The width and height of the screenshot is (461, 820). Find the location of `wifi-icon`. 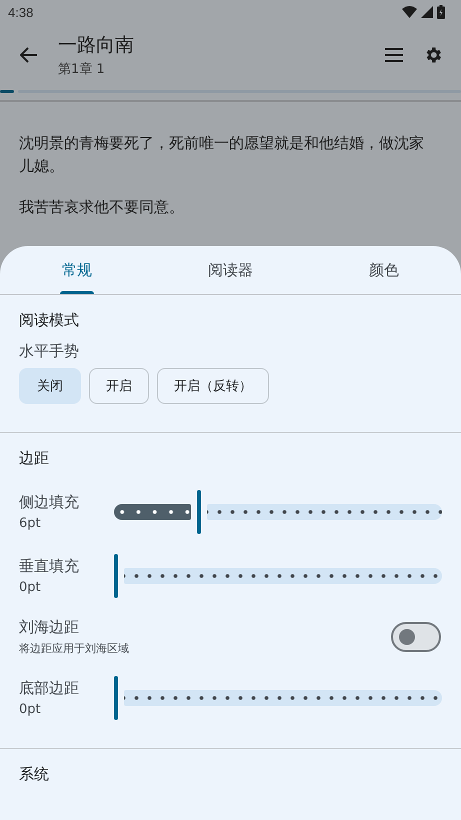

wifi-icon is located at coordinates (409, 12).